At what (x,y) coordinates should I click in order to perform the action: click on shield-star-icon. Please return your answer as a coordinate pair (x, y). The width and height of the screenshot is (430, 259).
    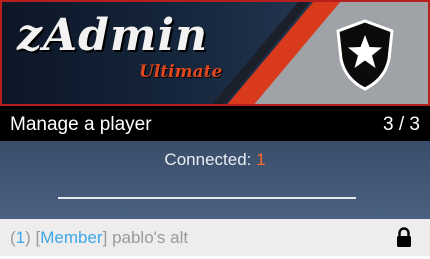
    Looking at the image, I should click on (365, 55).